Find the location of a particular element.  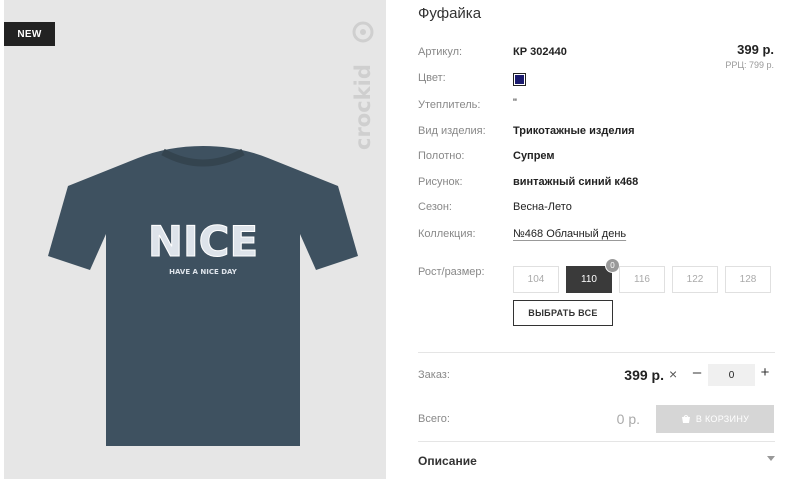

size-option-label: 116 is located at coordinates (642, 279).